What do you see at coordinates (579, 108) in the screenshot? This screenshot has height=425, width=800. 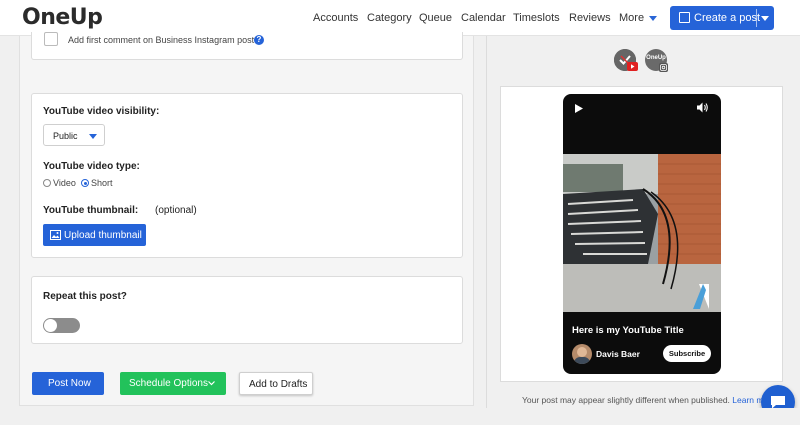 I see `play-icon` at bounding box center [579, 108].